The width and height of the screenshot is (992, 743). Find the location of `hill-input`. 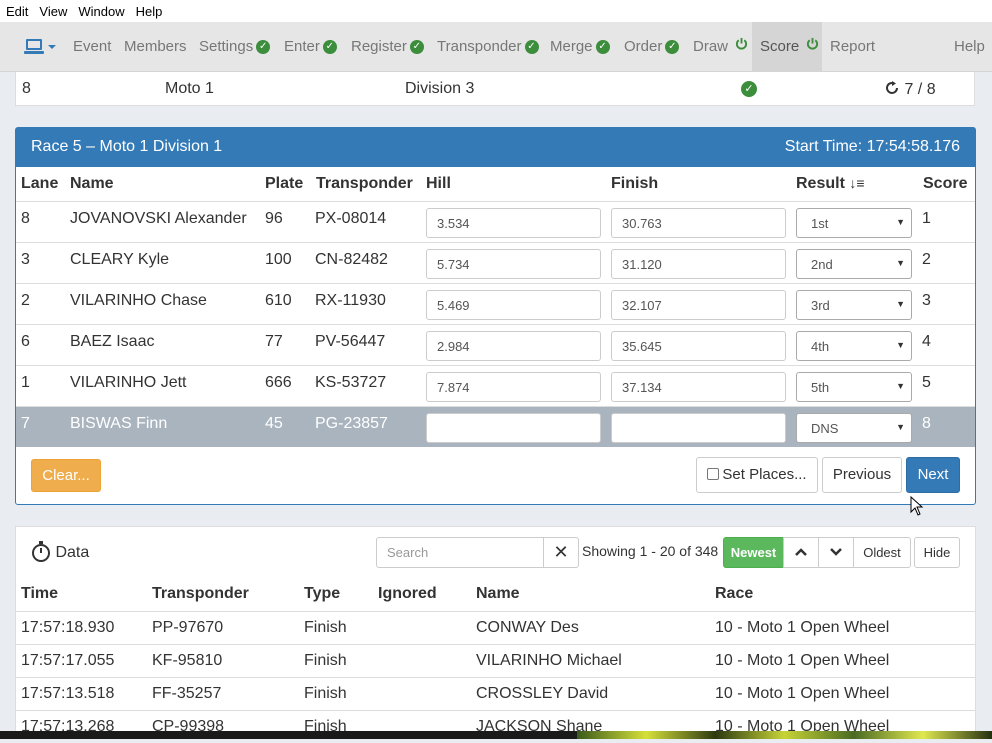

hill-input is located at coordinates (513, 428).